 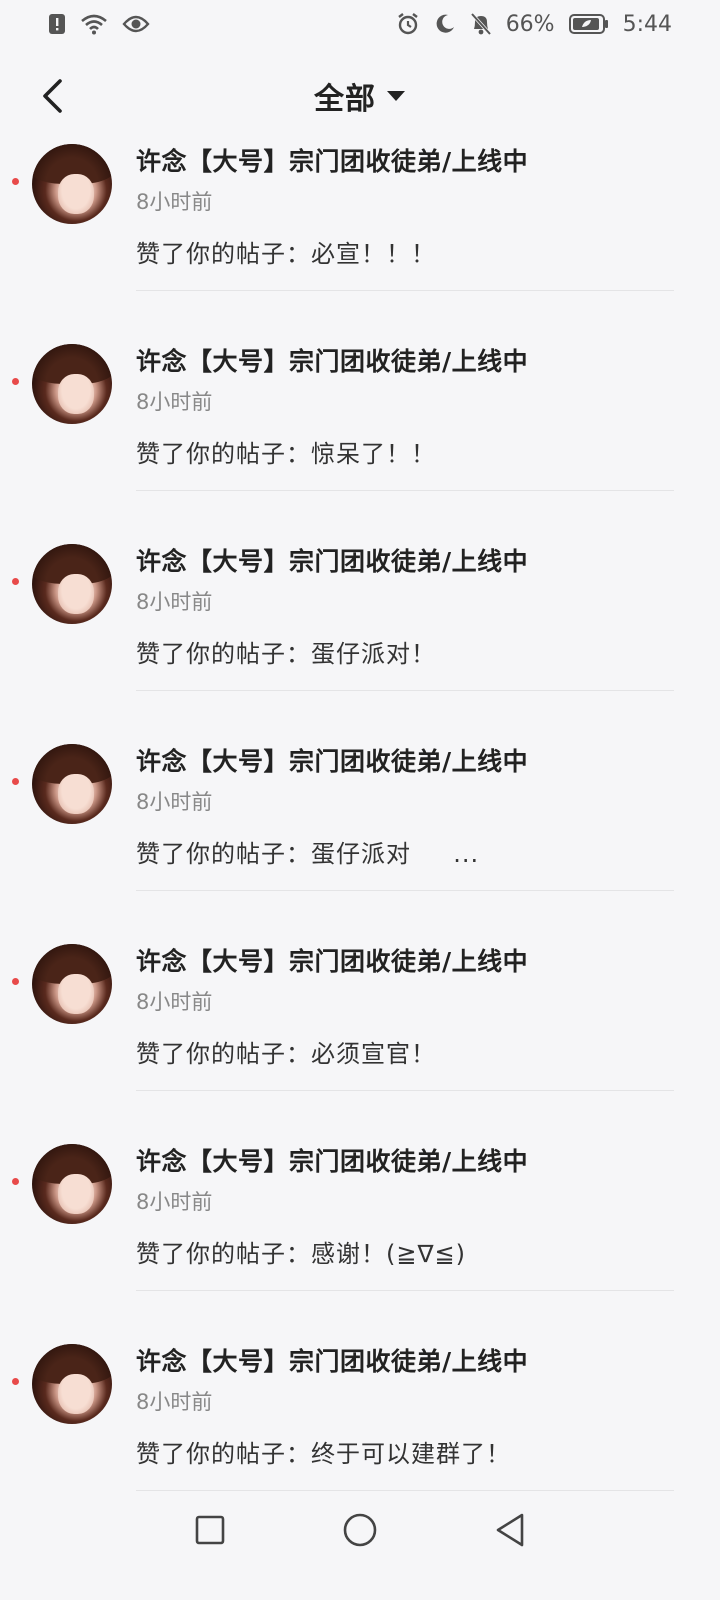 What do you see at coordinates (445, 24) in the screenshot?
I see `moon-icon` at bounding box center [445, 24].